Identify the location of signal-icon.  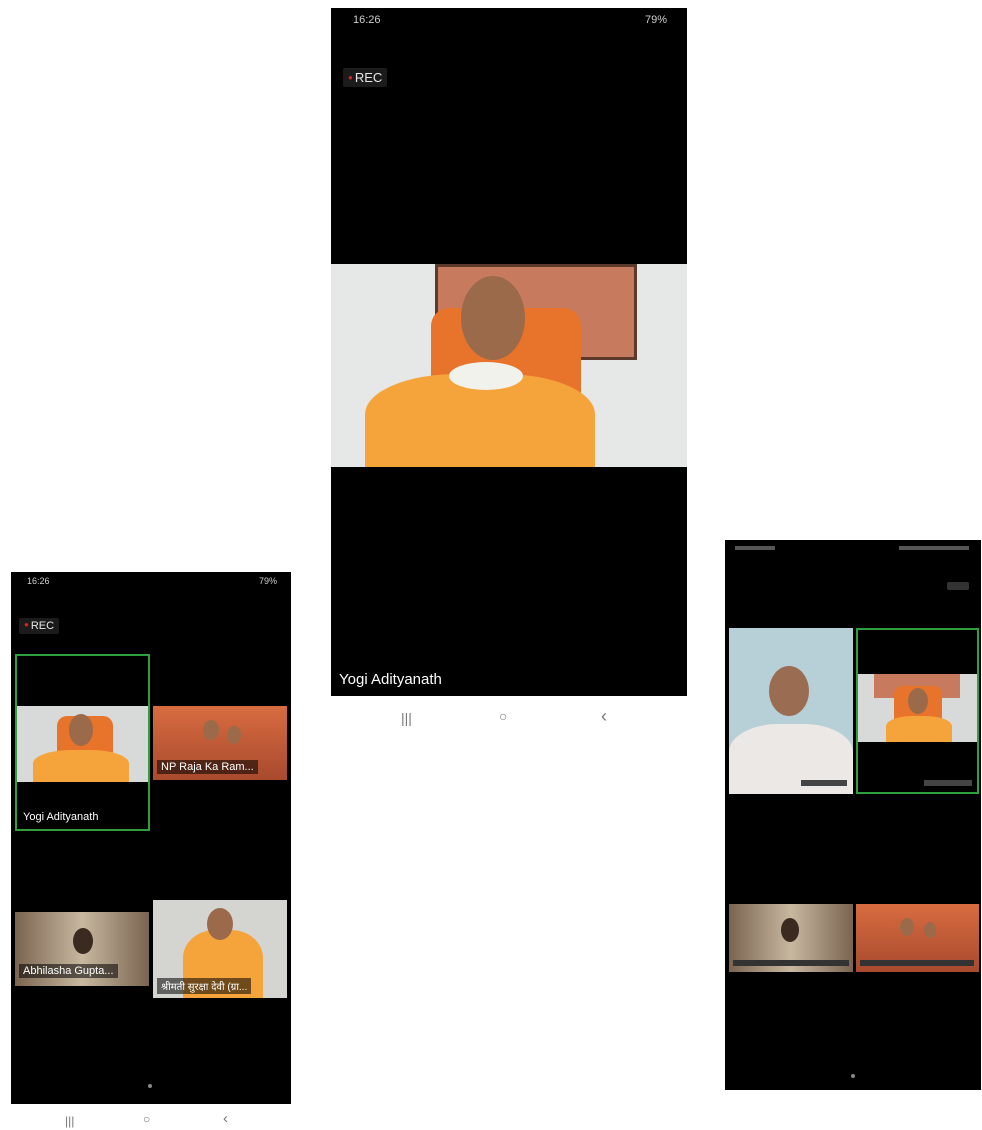
(755, 548).